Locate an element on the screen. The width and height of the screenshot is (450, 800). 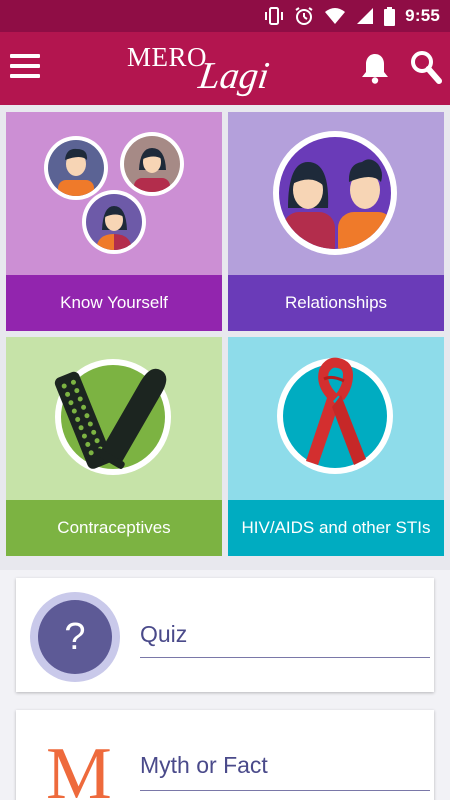
quiz-label: Quiz is located at coordinates (164, 634).